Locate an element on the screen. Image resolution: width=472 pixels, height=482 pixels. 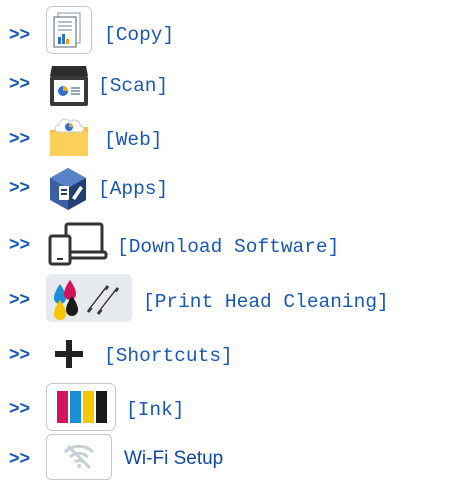
copy-icon is located at coordinates (69, 30).